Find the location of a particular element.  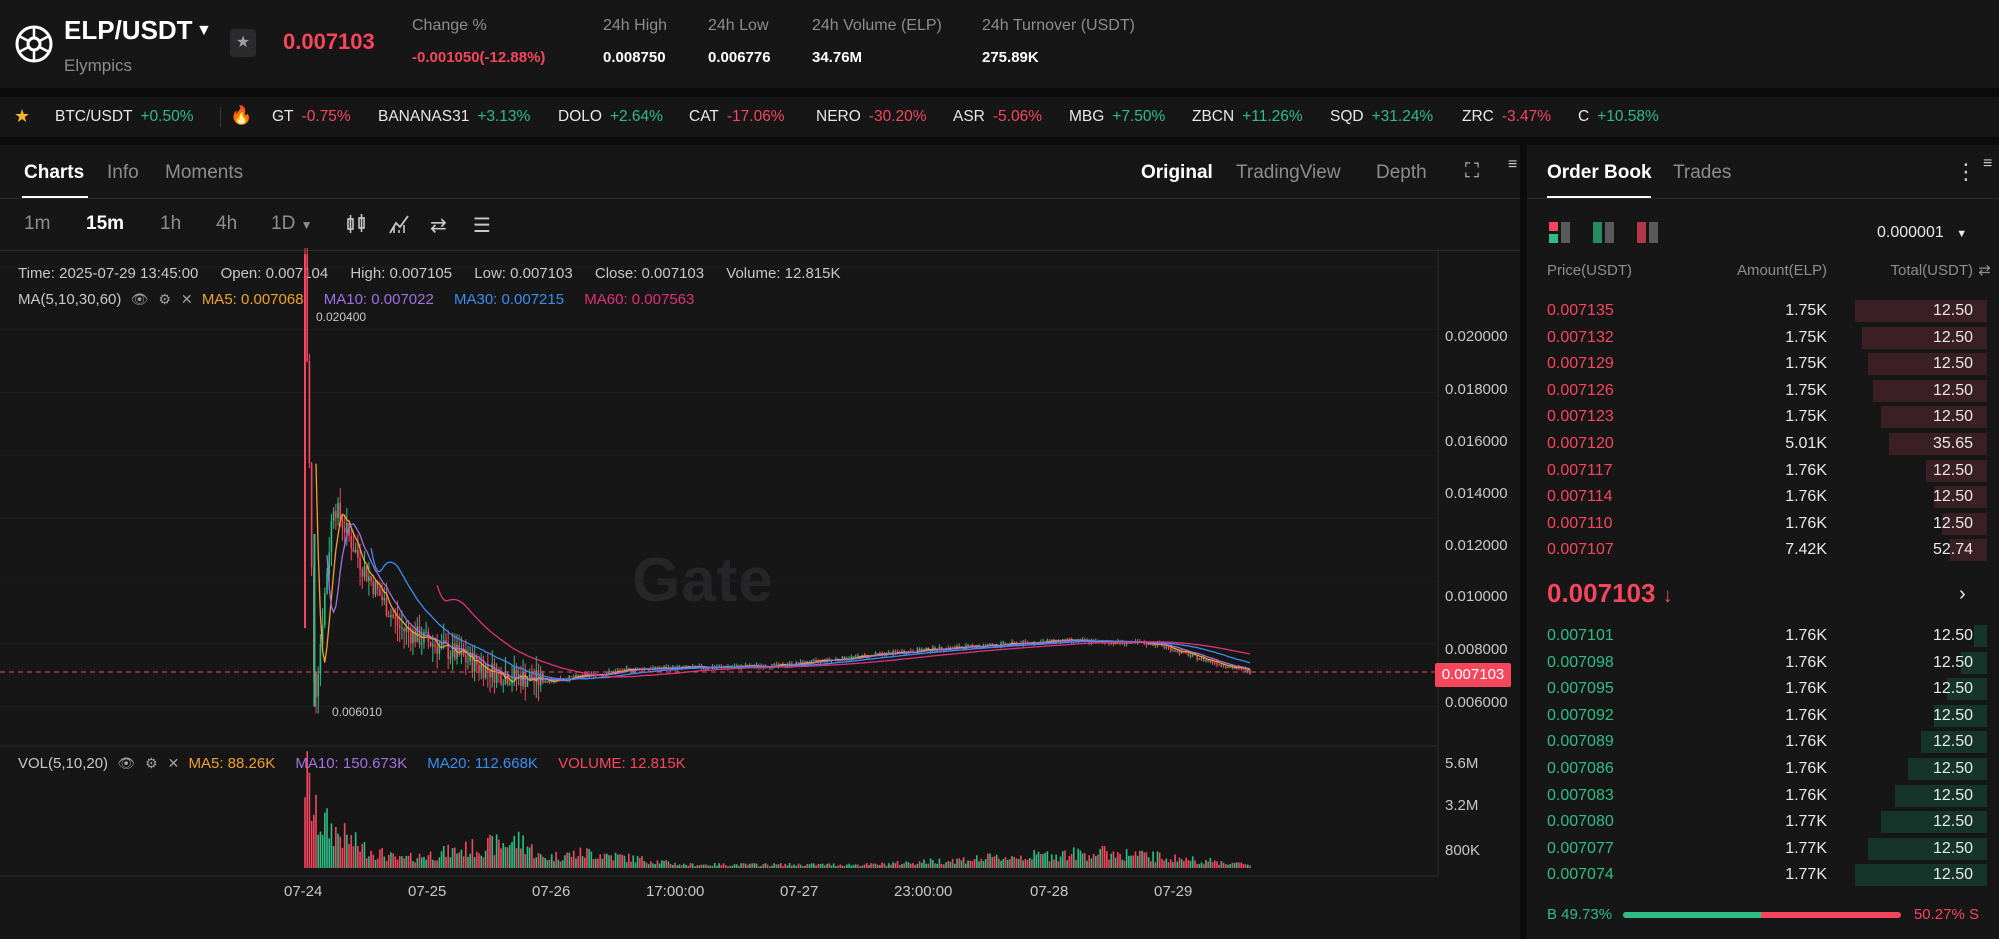

swap-icon: ⇄ is located at coordinates (438, 225).